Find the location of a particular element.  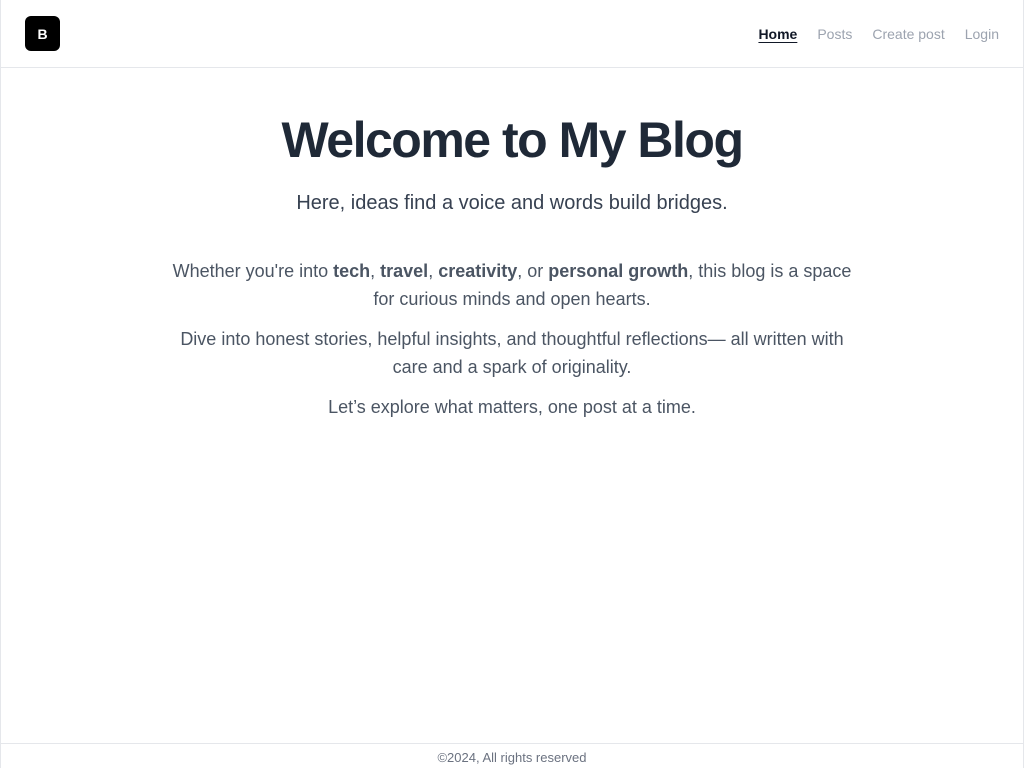

nav-link-create-post: Create post is located at coordinates (908, 34).